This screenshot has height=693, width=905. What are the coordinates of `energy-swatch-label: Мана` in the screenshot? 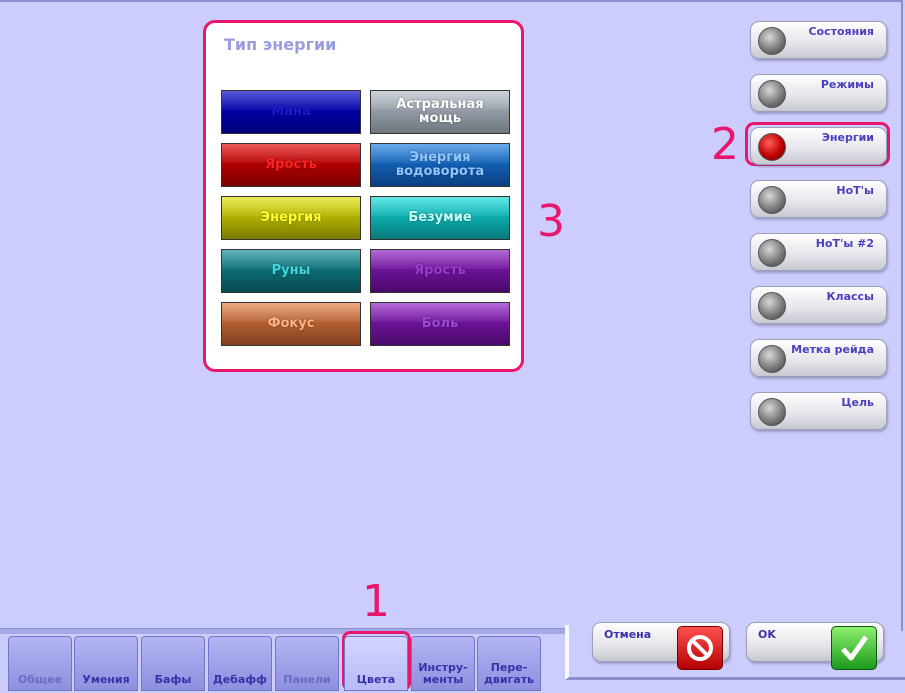 It's located at (291, 111).